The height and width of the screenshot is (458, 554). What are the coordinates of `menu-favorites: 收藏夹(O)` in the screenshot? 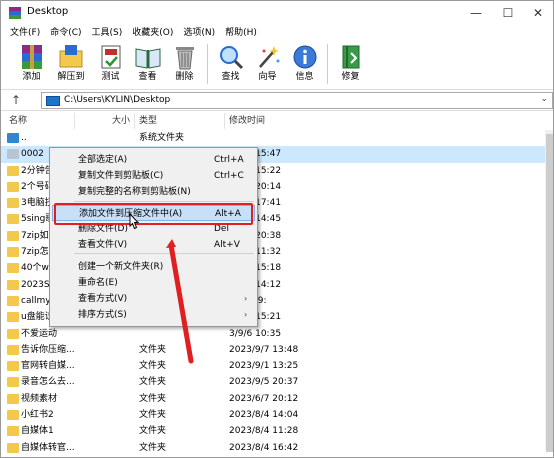 It's located at (152, 33).